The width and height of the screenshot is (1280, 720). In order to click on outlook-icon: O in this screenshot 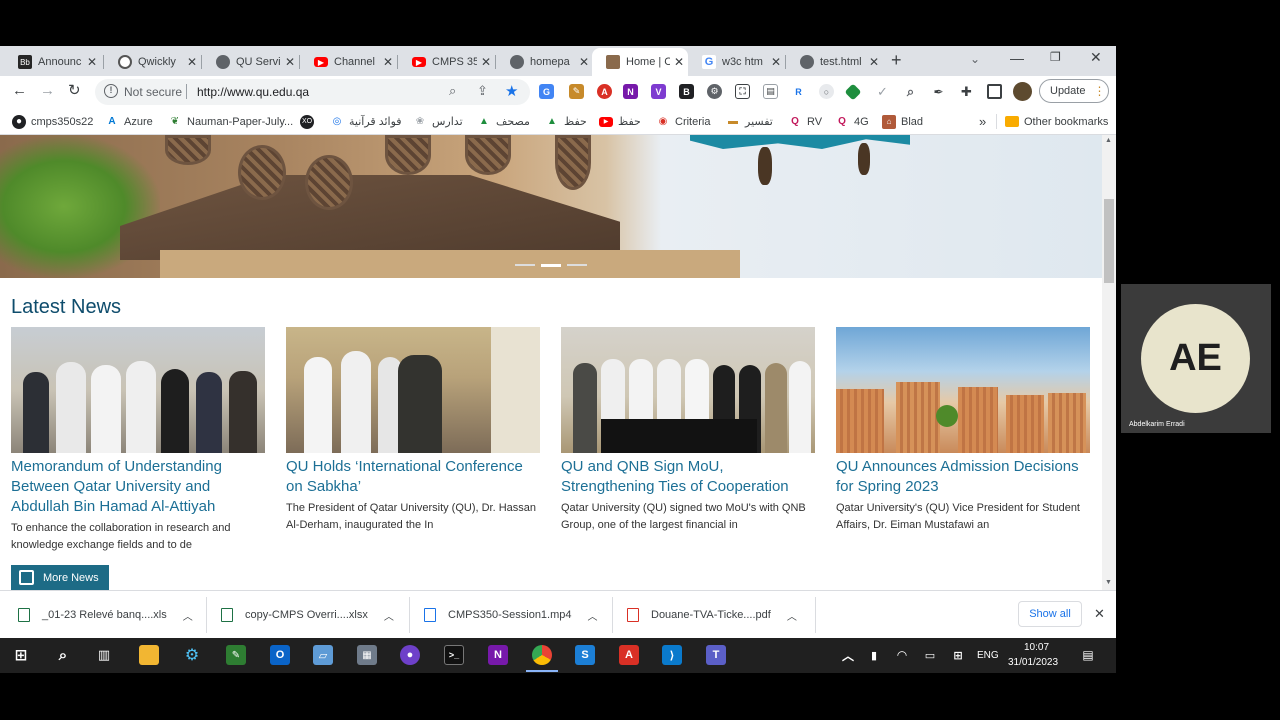, I will do `click(280, 655)`.